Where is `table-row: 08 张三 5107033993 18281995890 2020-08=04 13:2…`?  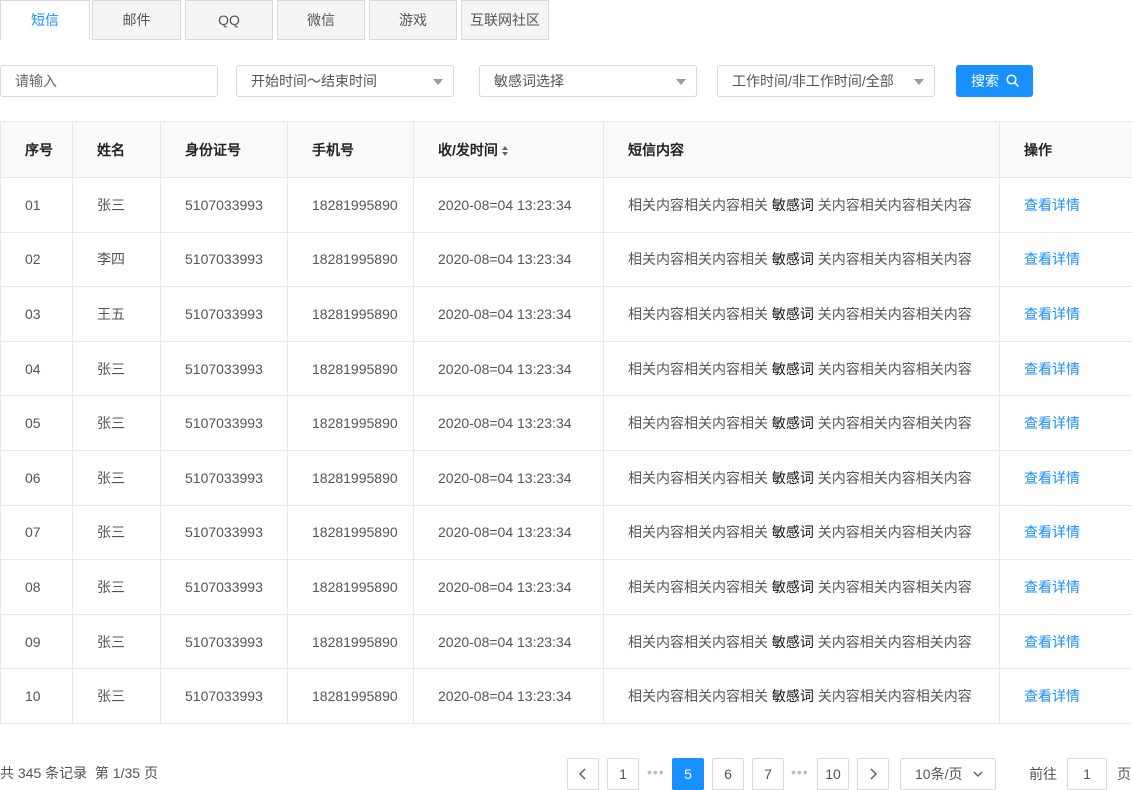
table-row: 08 张三 5107033993 18281995890 2020-08=04 13:2… is located at coordinates (566, 587).